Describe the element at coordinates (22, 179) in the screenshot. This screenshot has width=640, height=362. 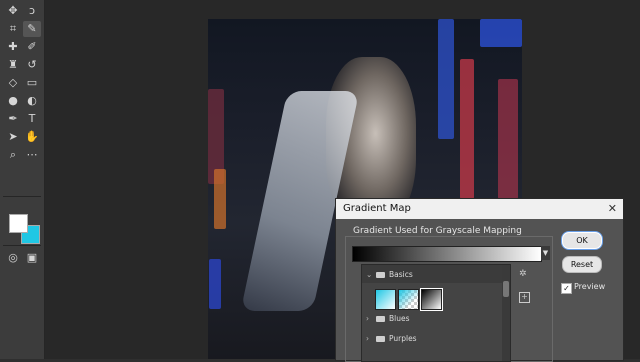
I see `tools-panel: ✥ ↄ ⌗ ✎ ✚ ✐ ♜ ↺ ◇ ▭ ● ◐ ✒ T ➤ ✋ ⌕ ⋯ ◎ ▣` at that location.